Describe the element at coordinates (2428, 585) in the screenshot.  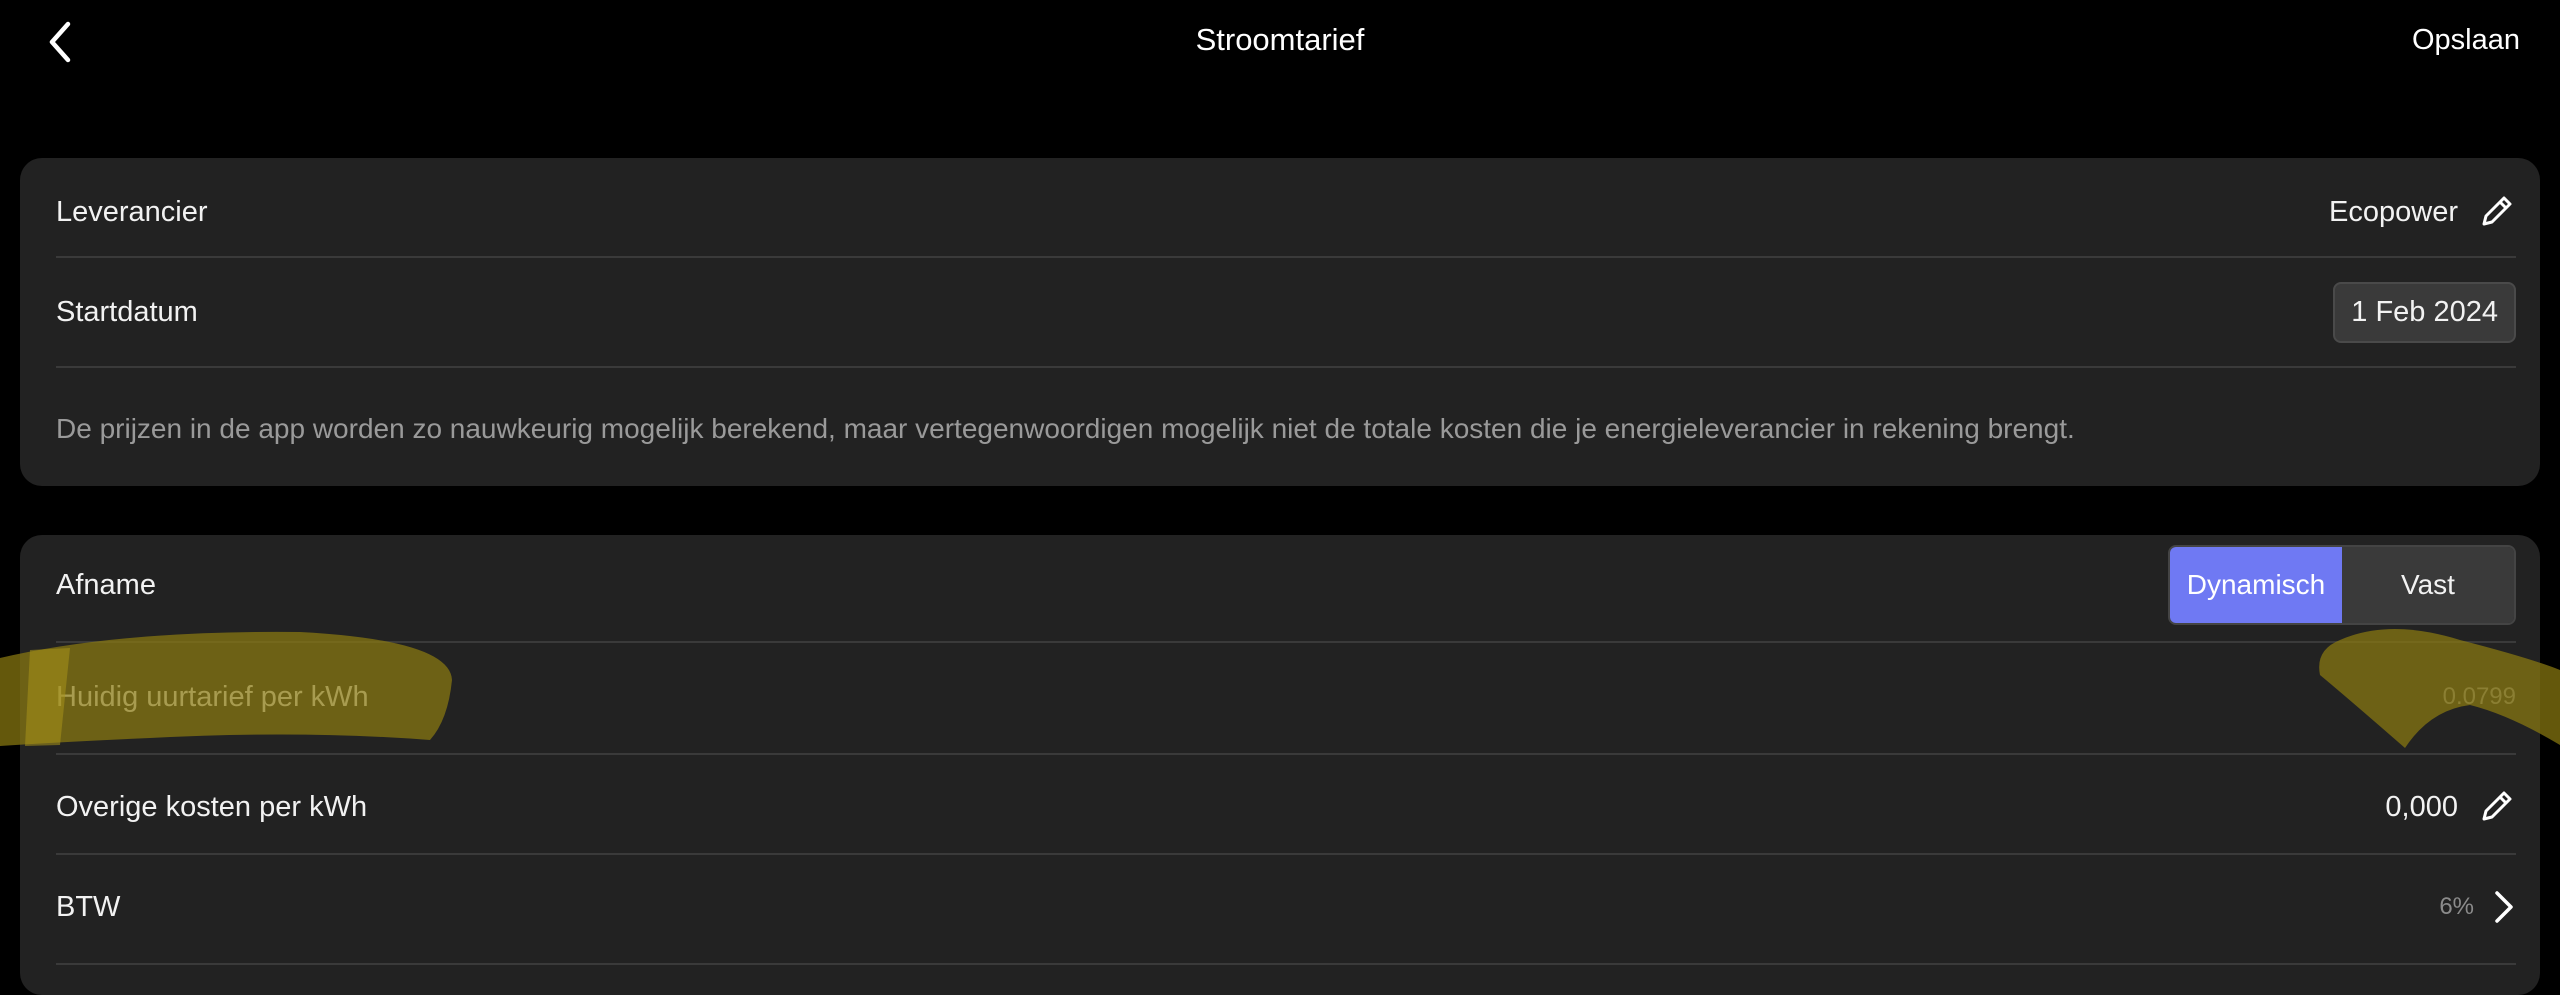
I see `fixed-option: Vast` at that location.